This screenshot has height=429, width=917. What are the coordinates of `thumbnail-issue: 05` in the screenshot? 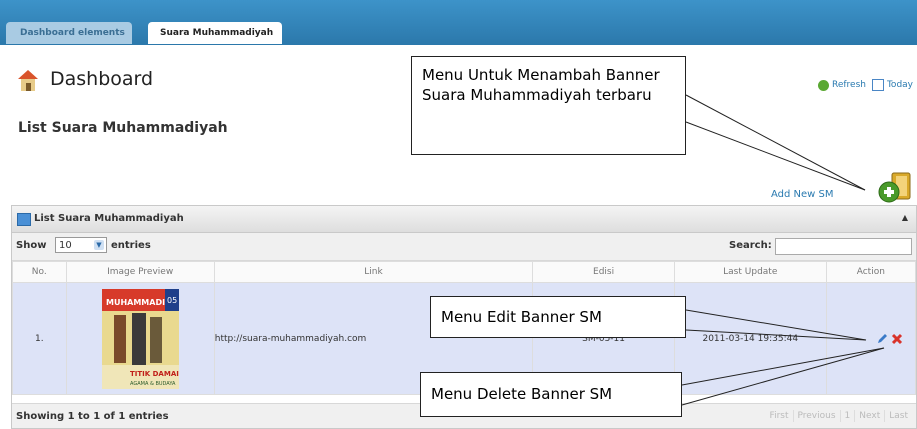 It's located at (172, 300).